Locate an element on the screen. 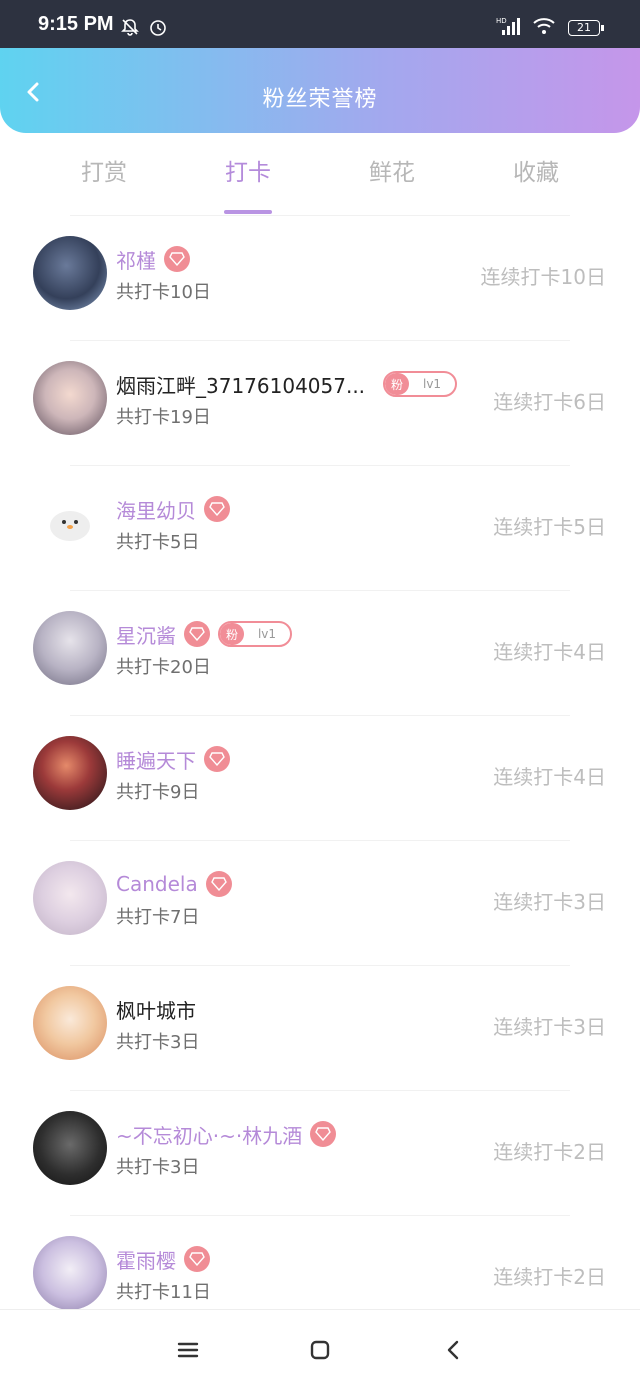 The height and width of the screenshot is (1388, 640). tab-bar: 打赏 打卡 鲜花 收藏 is located at coordinates (320, 174).